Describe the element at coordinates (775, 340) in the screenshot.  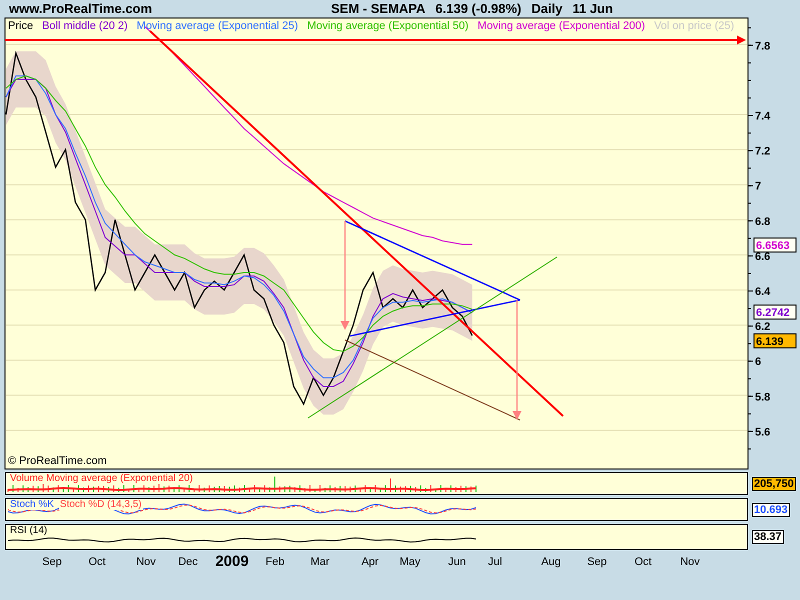
I see `value-badge: 6.139` at that location.